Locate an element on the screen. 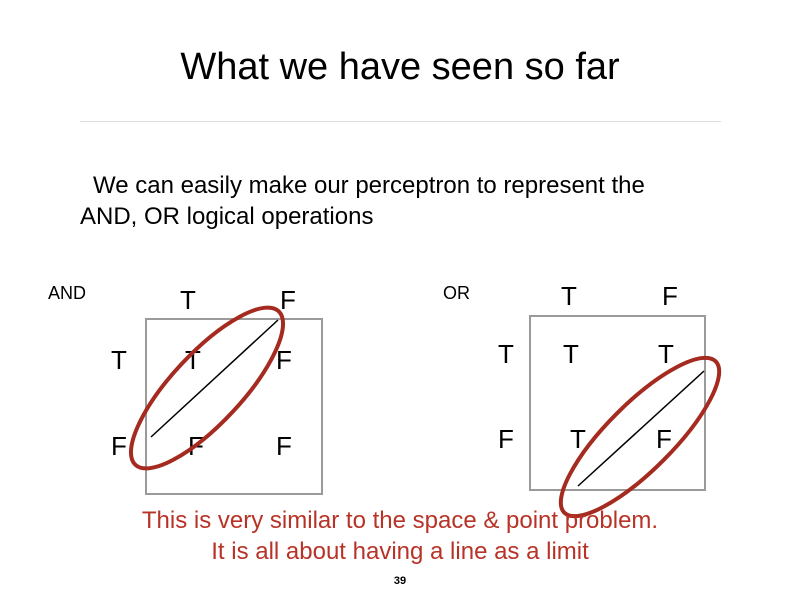 This screenshot has height=600, width=800. or-grid-box is located at coordinates (617, 403).